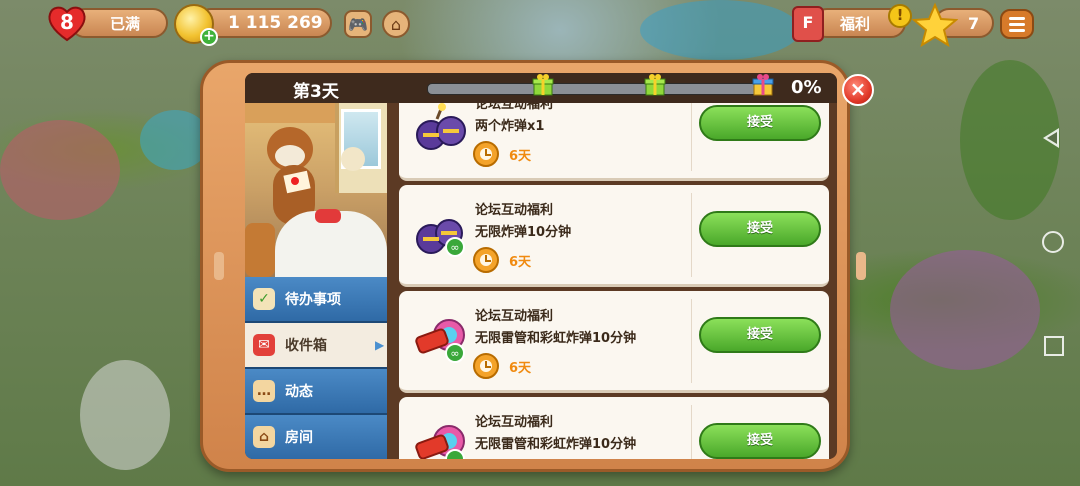 The height and width of the screenshot is (486, 1080). What do you see at coordinates (1054, 346) in the screenshot?
I see `recent-apps-icon` at bounding box center [1054, 346].